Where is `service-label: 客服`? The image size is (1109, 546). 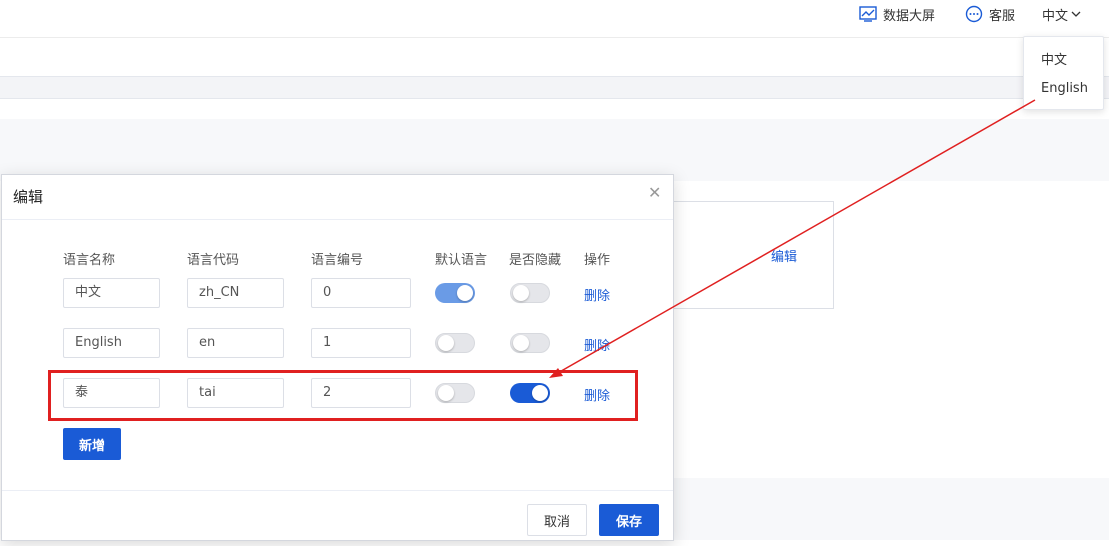 service-label: 客服 is located at coordinates (1002, 16).